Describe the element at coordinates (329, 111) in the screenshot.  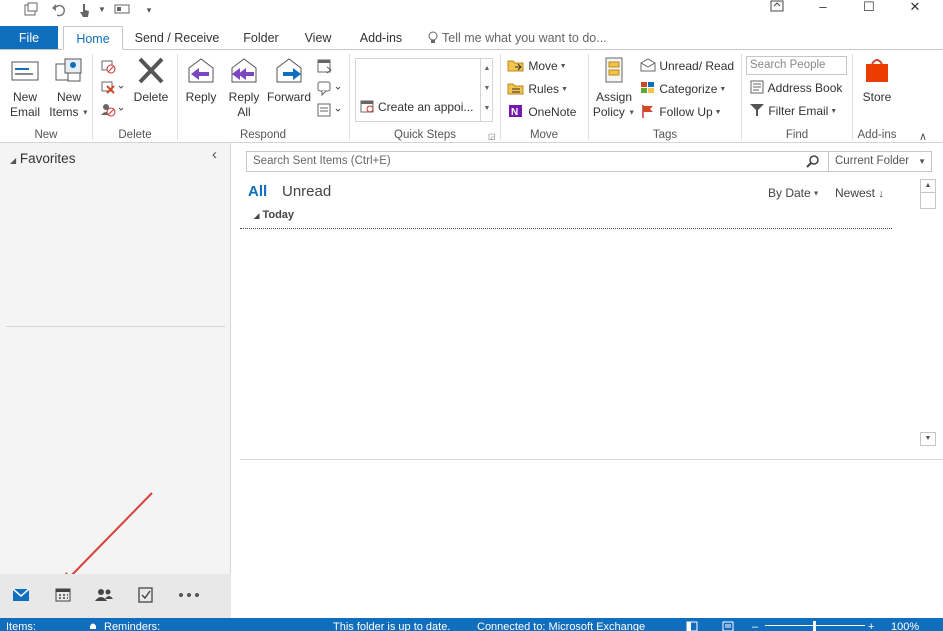
I see `more-respond-icon` at that location.